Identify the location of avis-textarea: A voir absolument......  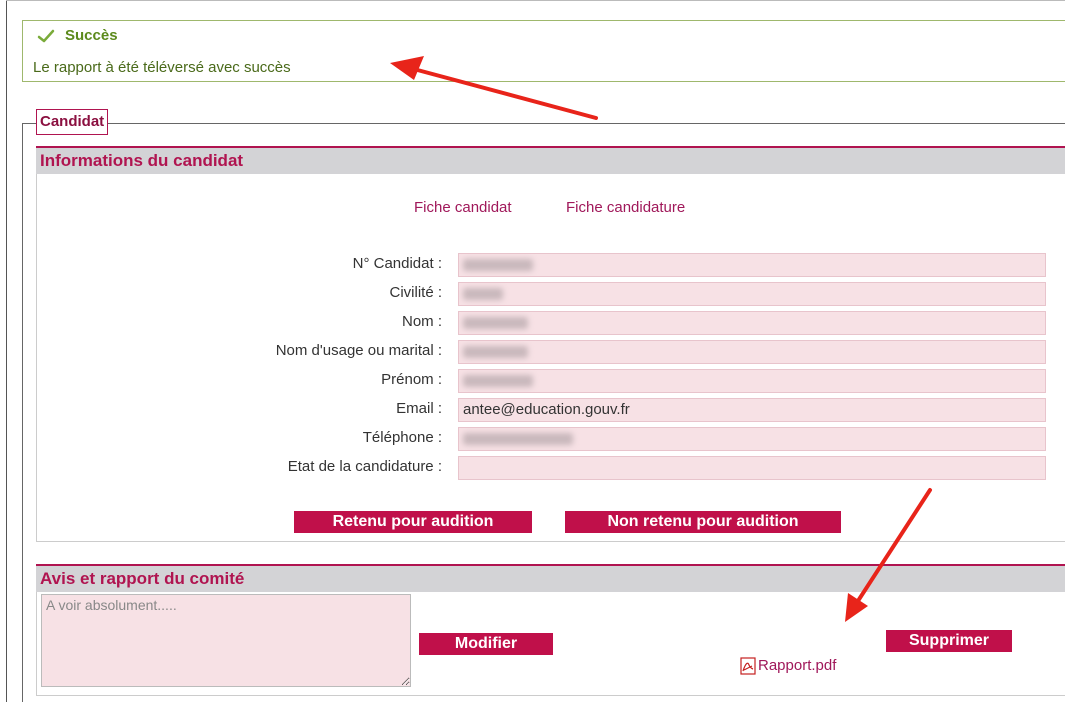
(226, 640).